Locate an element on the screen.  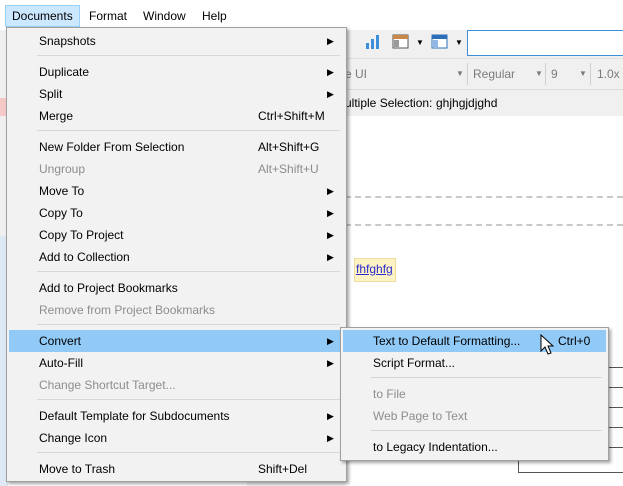
menu-item-duplicate: Duplicate ▶ is located at coordinates (176, 72).